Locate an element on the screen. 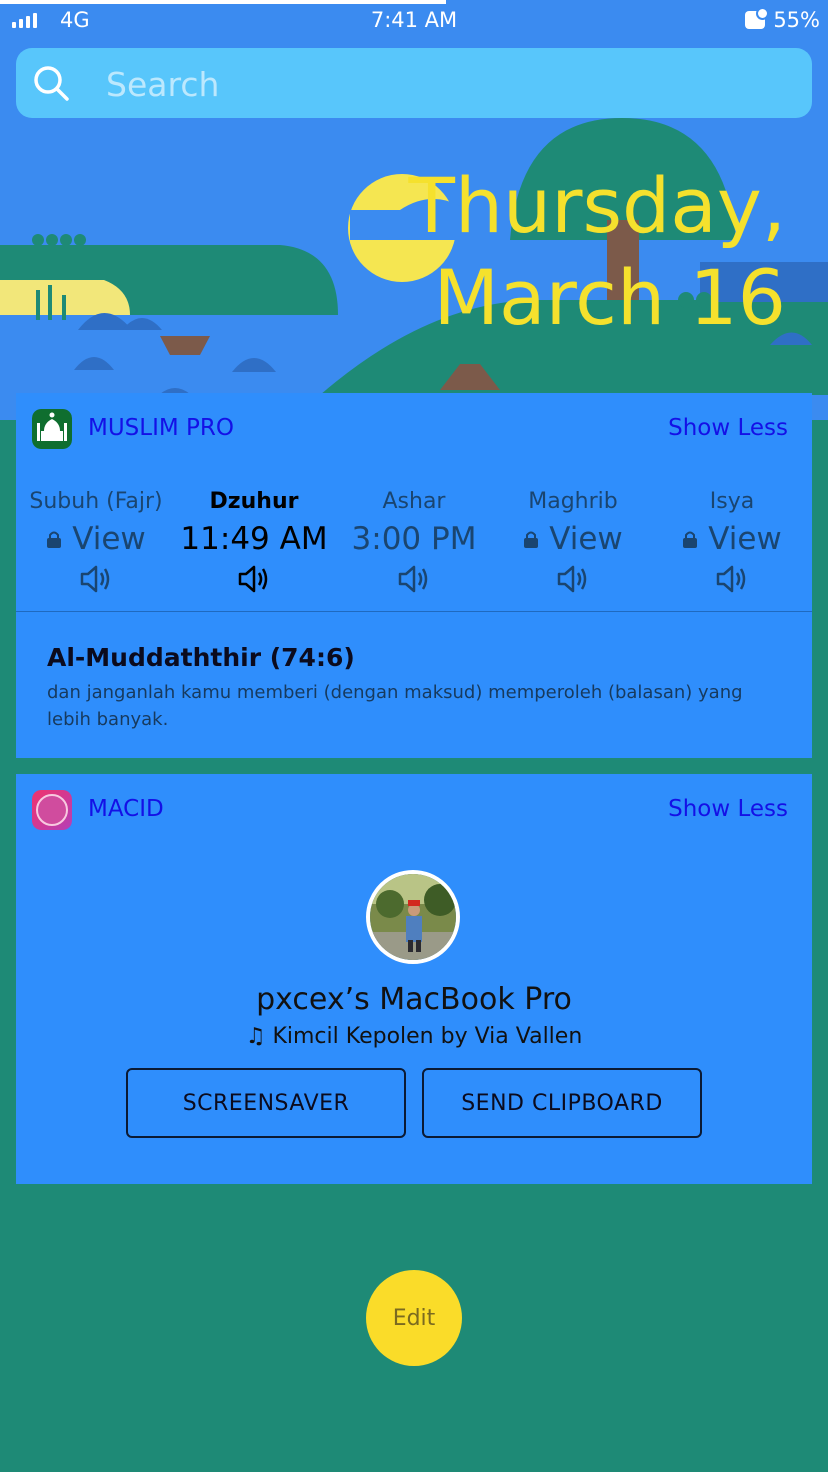  now-playing-track: Kimcil Kepolen by Via Vallen is located at coordinates (427, 1036).